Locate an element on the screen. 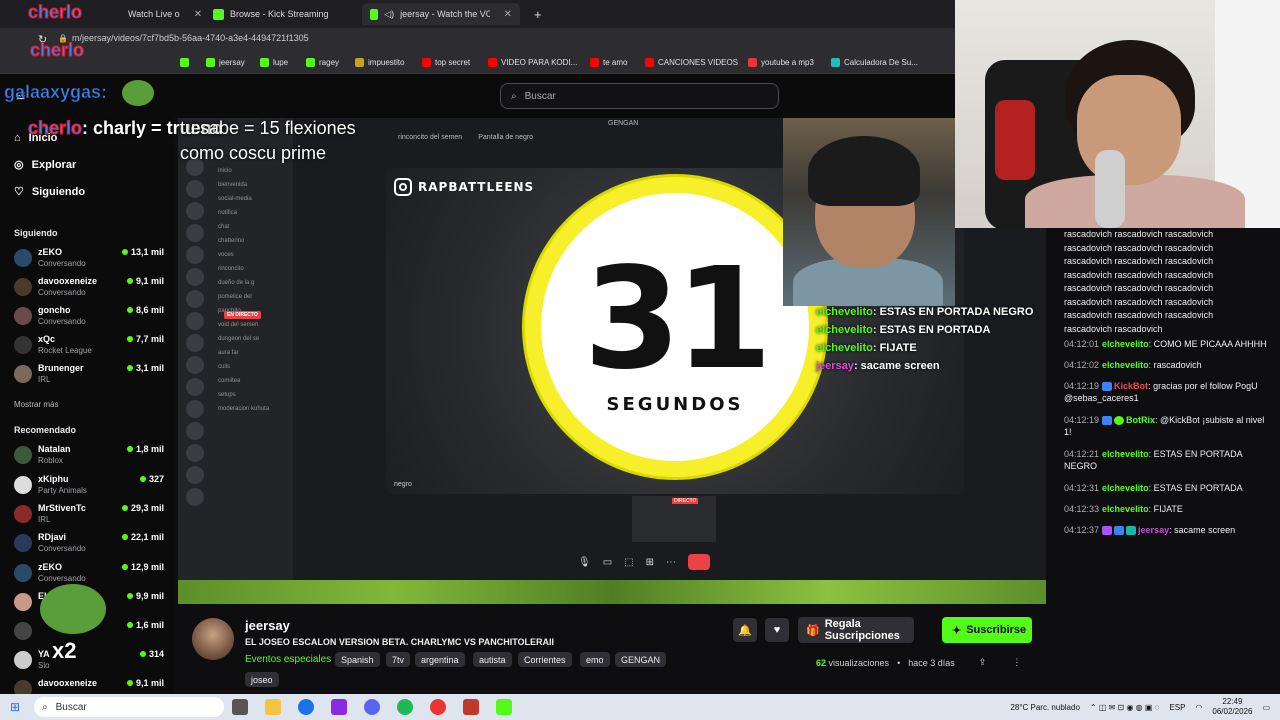  tray-icons: ⌃ ◫ ✉ ⊡ ◉ ◍ ▣ ◌ is located at coordinates (1125, 707).